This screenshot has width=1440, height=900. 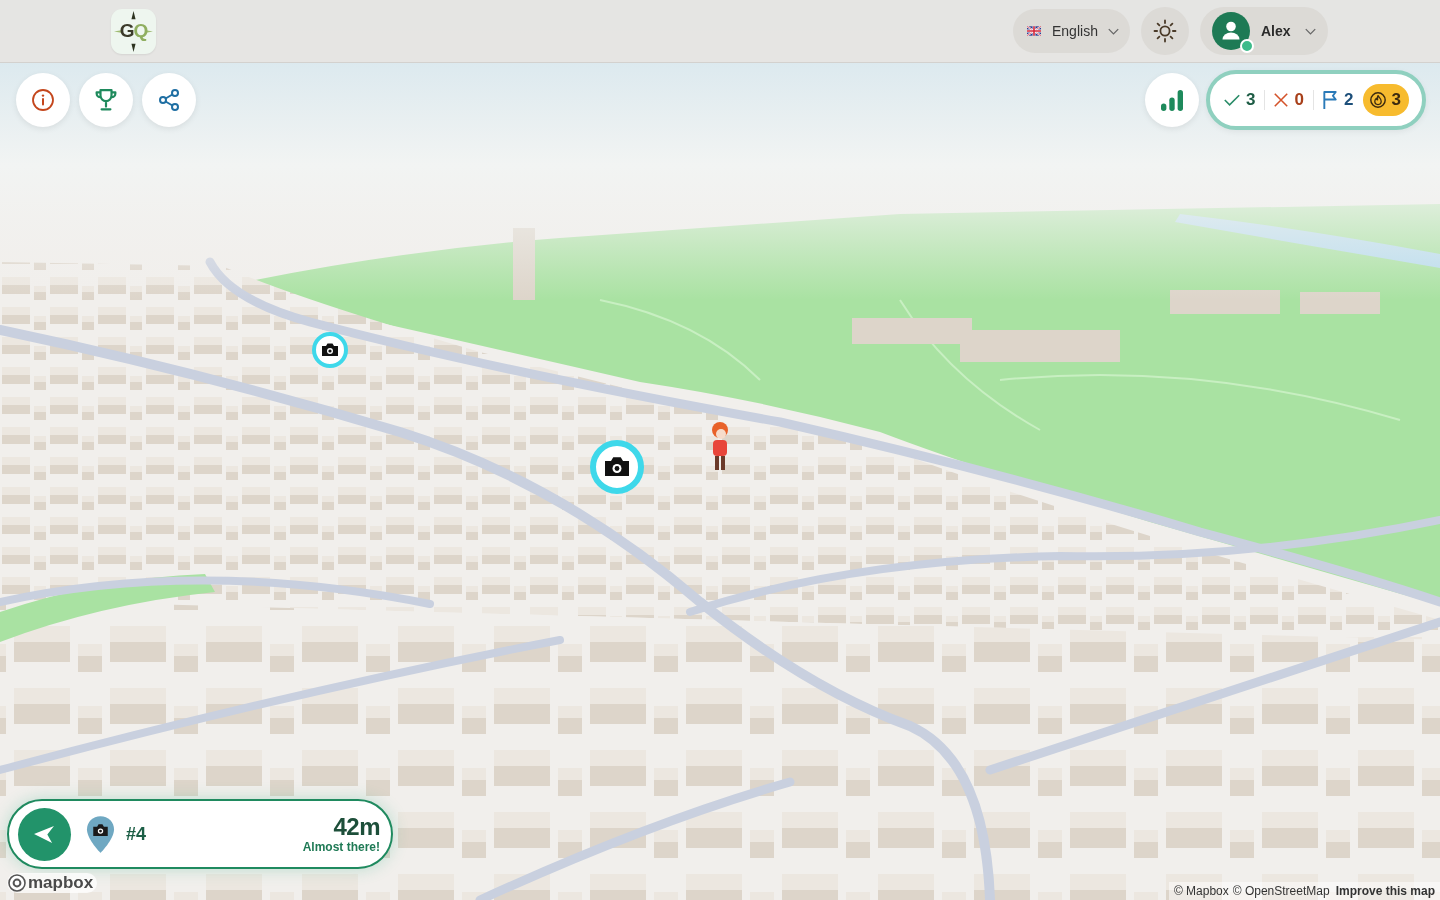 I want to click on flag-icon, so click(x=1330, y=100).